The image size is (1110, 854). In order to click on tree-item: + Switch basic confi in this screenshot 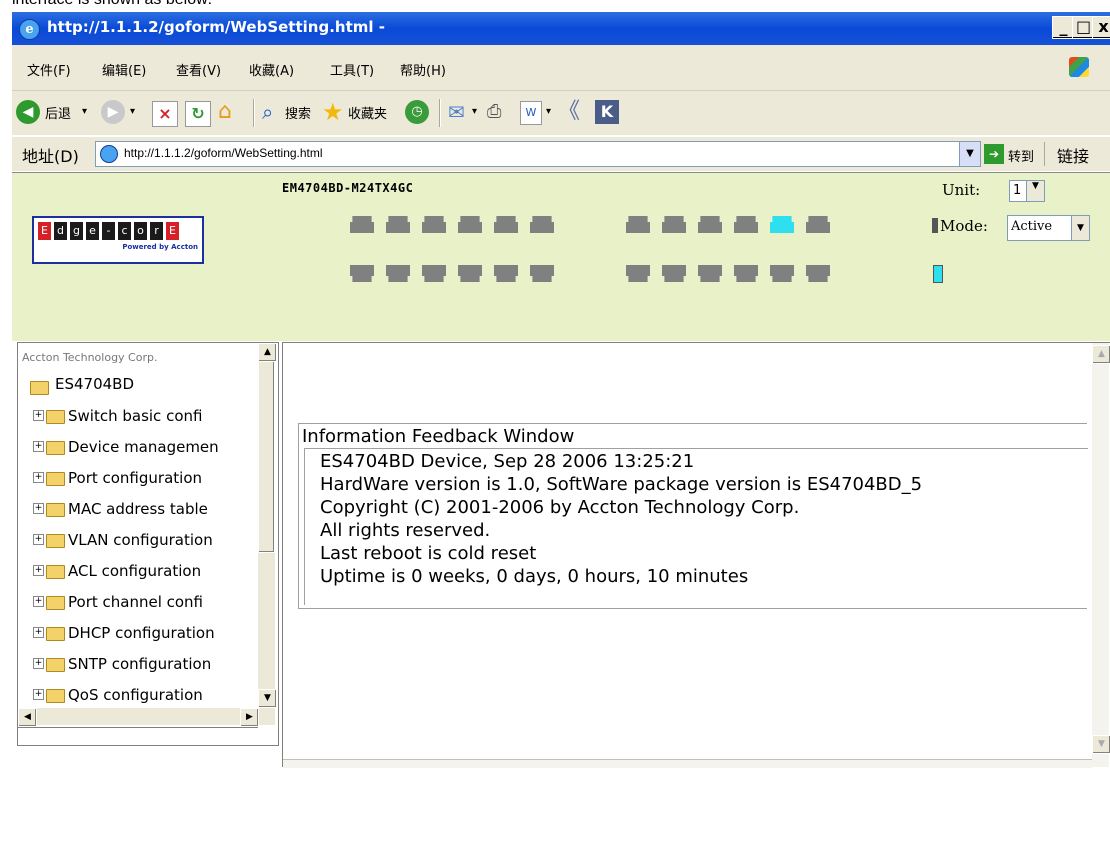, I will do `click(138, 417)`.